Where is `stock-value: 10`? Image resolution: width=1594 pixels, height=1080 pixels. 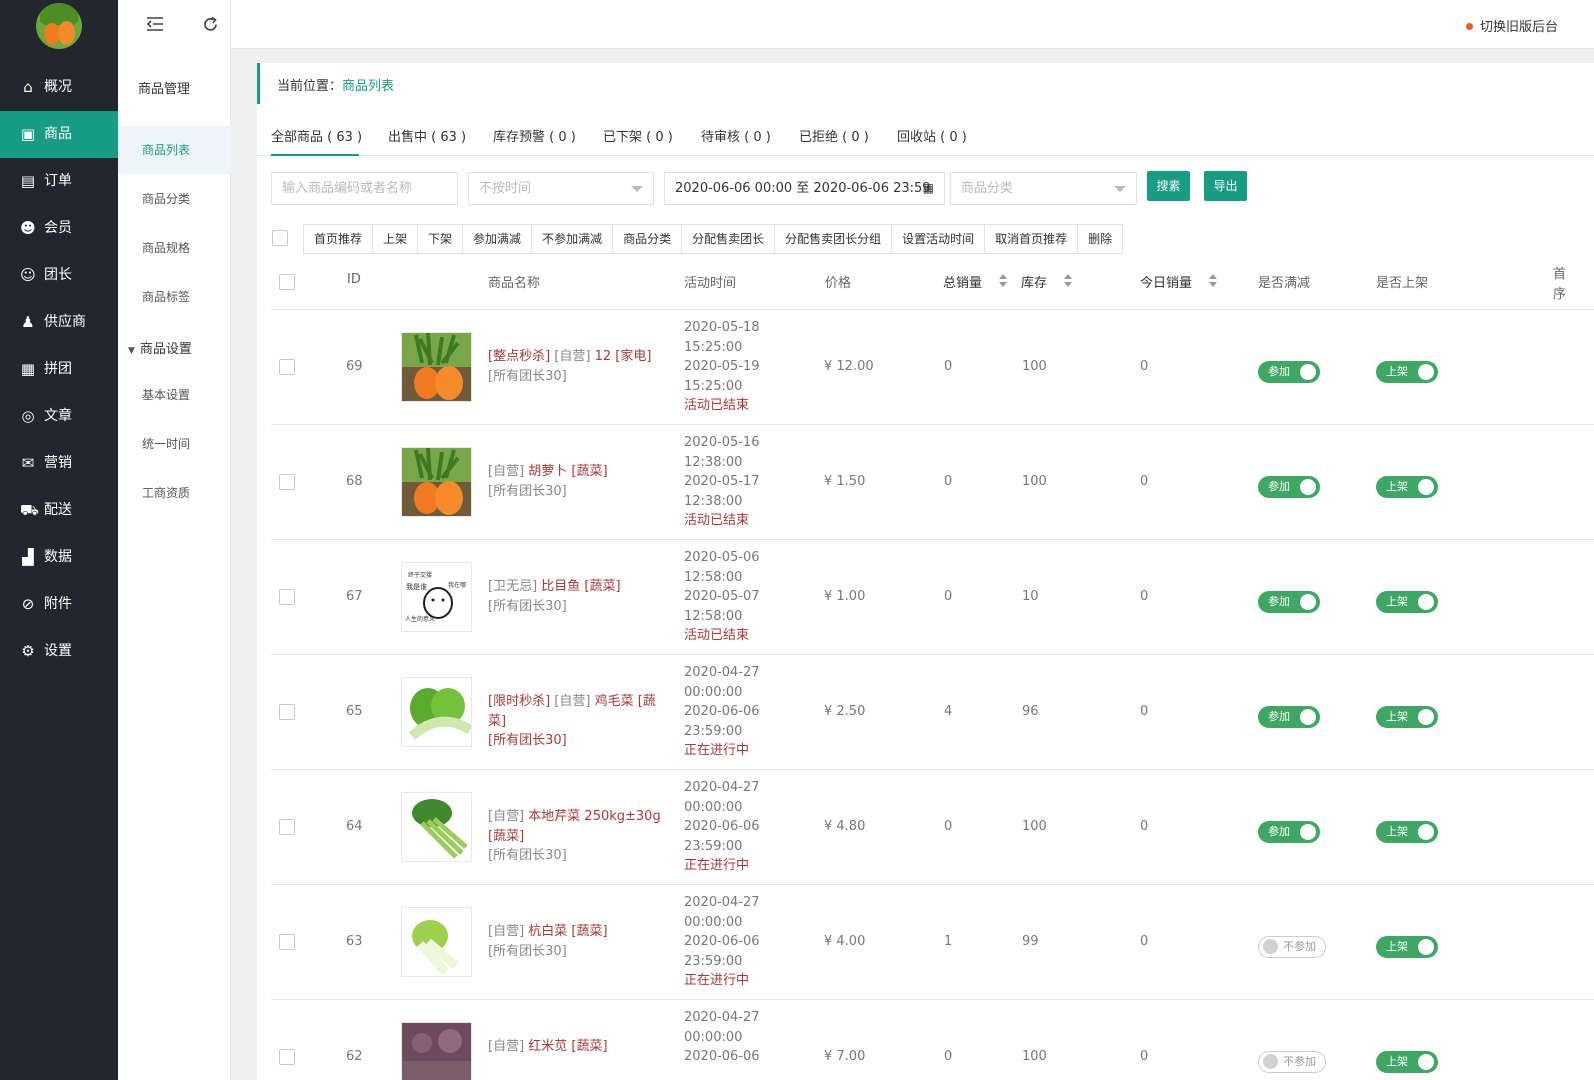 stock-value: 10 is located at coordinates (1030, 597).